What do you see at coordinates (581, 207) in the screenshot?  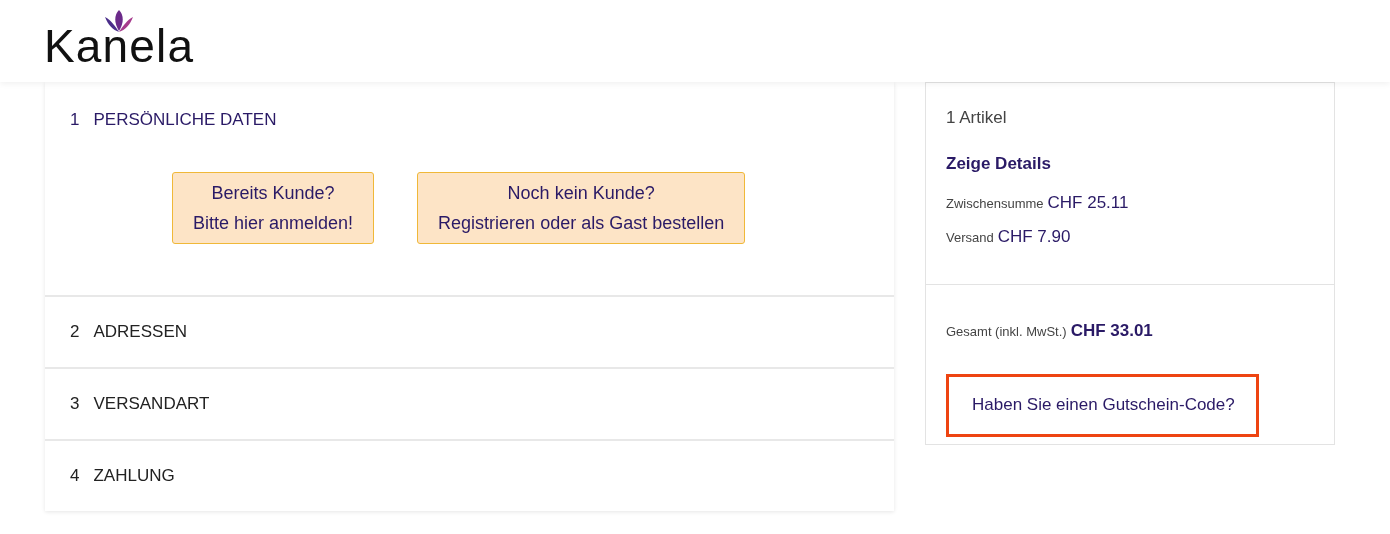 I see `option-button: Noch kein Kunde? Registrieren oder als Gast bestellen` at bounding box center [581, 207].